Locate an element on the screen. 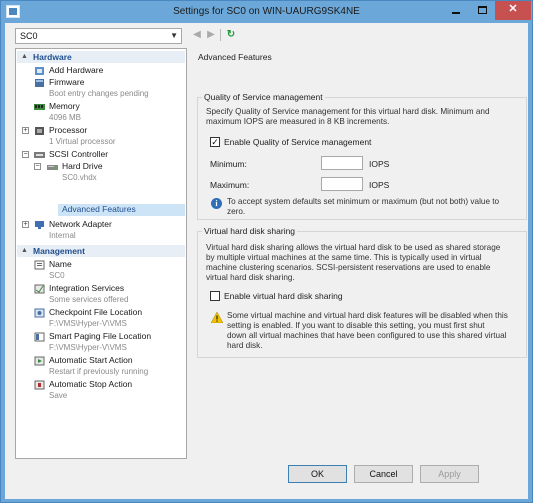 This screenshot has width=533, height=503. automatic-stop-icon is located at coordinates (39, 385).